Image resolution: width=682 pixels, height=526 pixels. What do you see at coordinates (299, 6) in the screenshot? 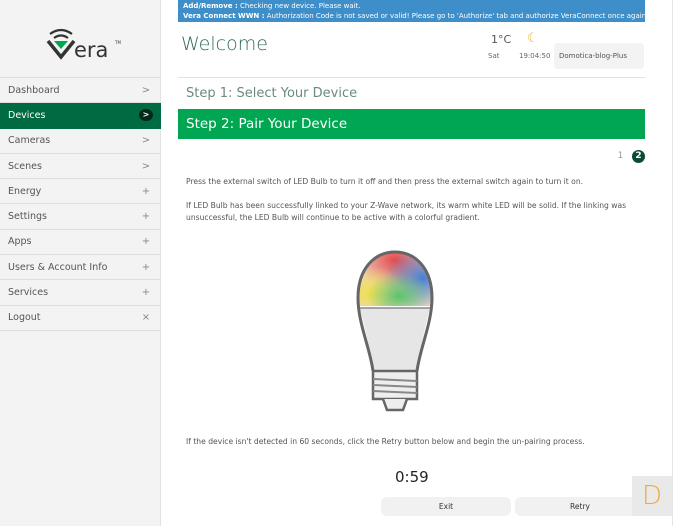
I see `banner-text: Checking new device. Please wait.` at bounding box center [299, 6].